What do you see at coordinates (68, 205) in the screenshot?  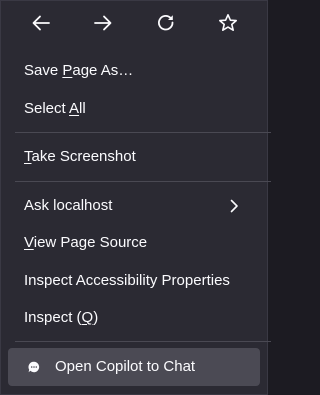 I see `ask-localhost-label: Ask localhost` at bounding box center [68, 205].